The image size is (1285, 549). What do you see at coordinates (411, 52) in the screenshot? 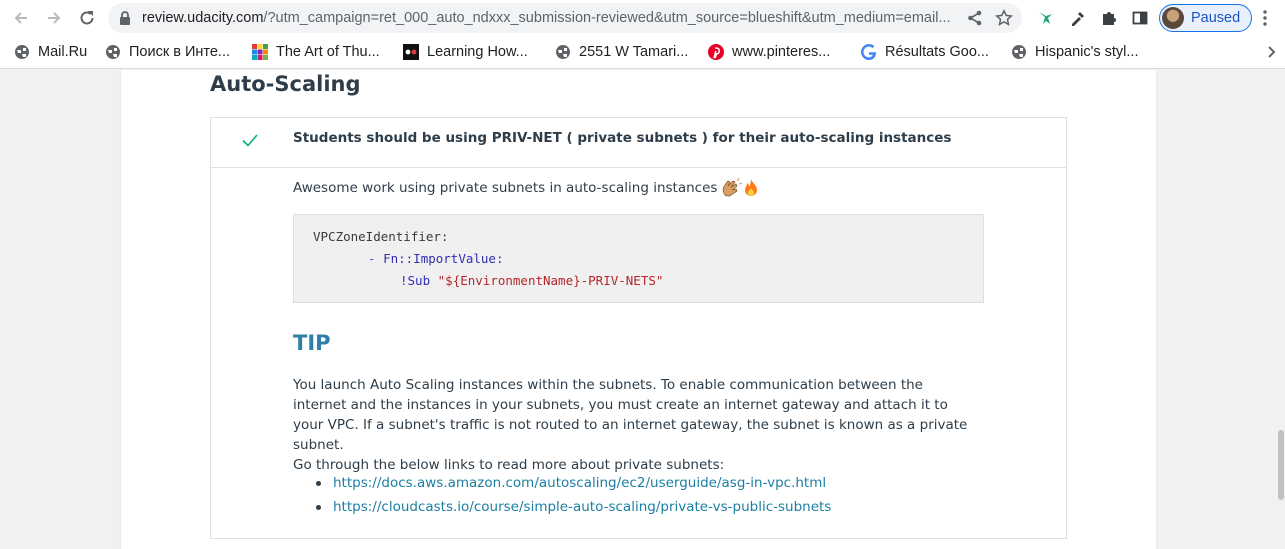
I see `cbc-icon` at bounding box center [411, 52].